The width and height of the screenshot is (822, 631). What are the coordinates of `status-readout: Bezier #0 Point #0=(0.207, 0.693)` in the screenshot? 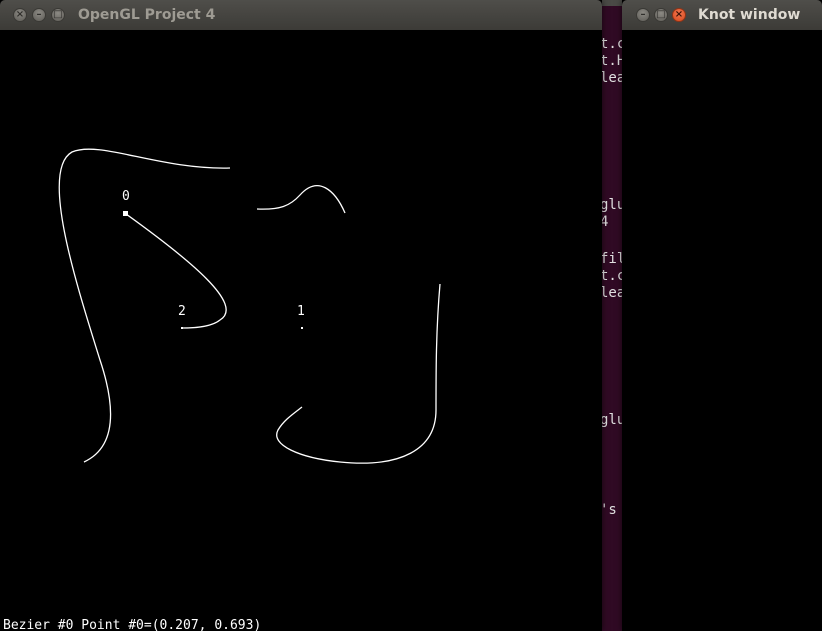 It's located at (132, 624).